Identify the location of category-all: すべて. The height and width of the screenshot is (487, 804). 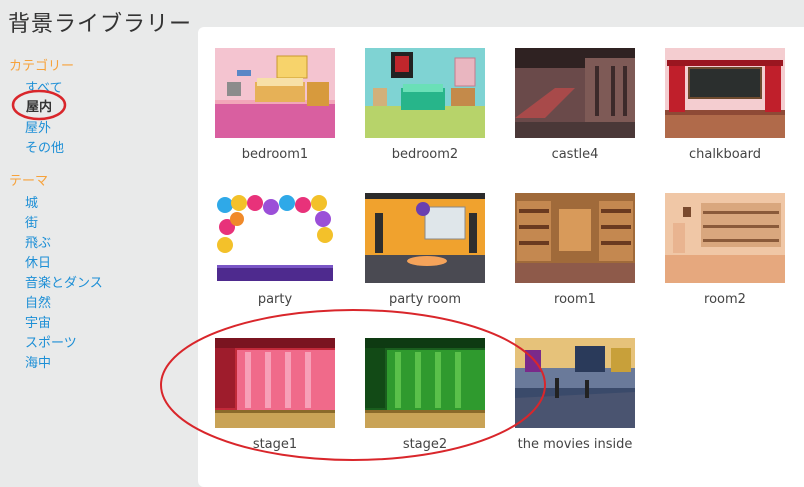
(44, 86).